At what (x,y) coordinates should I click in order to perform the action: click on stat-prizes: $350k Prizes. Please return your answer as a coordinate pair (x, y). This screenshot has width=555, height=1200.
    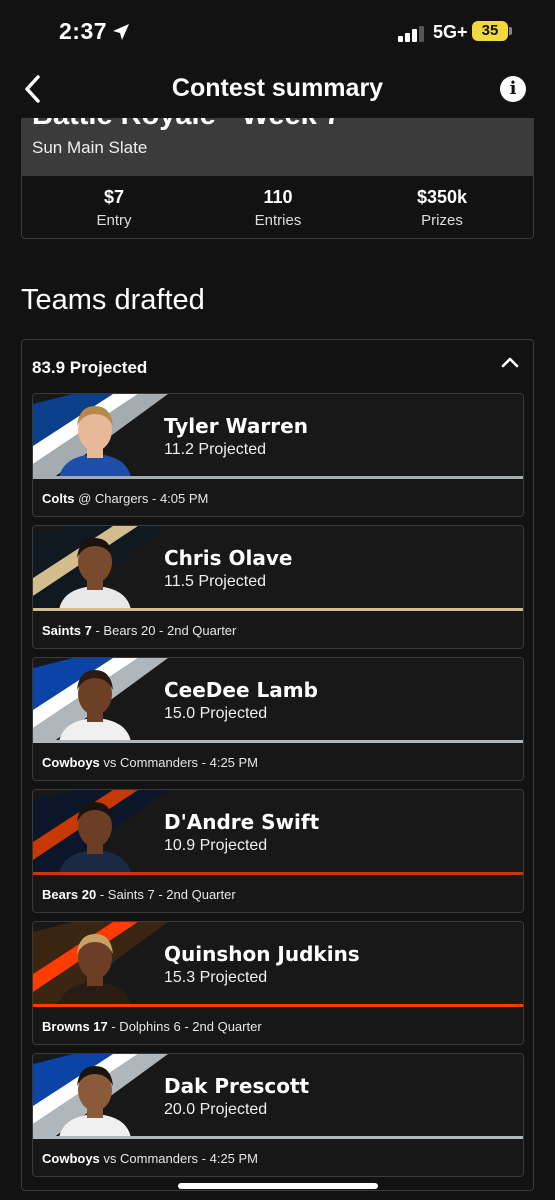
    Looking at the image, I should click on (442, 208).